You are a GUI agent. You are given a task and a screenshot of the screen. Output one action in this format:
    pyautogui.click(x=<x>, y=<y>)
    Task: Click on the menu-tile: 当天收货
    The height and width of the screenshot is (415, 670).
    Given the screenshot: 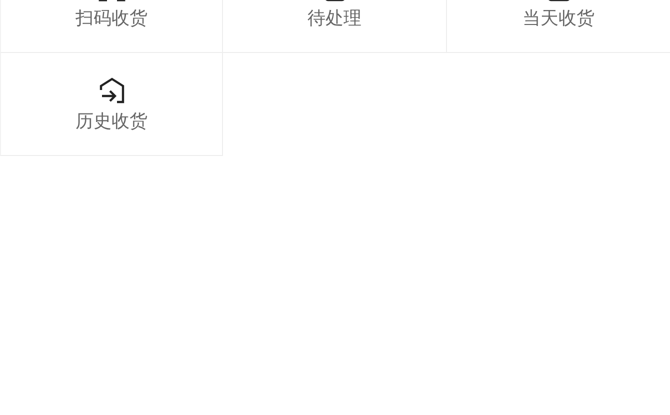 What is the action you would take?
    pyautogui.click(x=558, y=26)
    